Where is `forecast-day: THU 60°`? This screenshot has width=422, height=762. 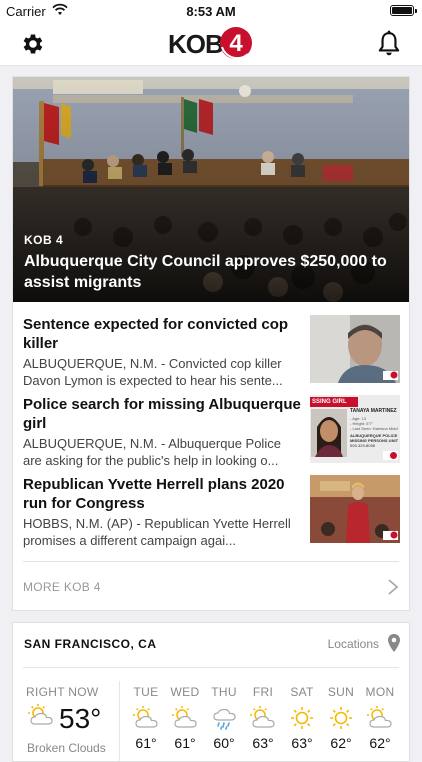
forecast-day: THU 60° is located at coordinates (224, 718).